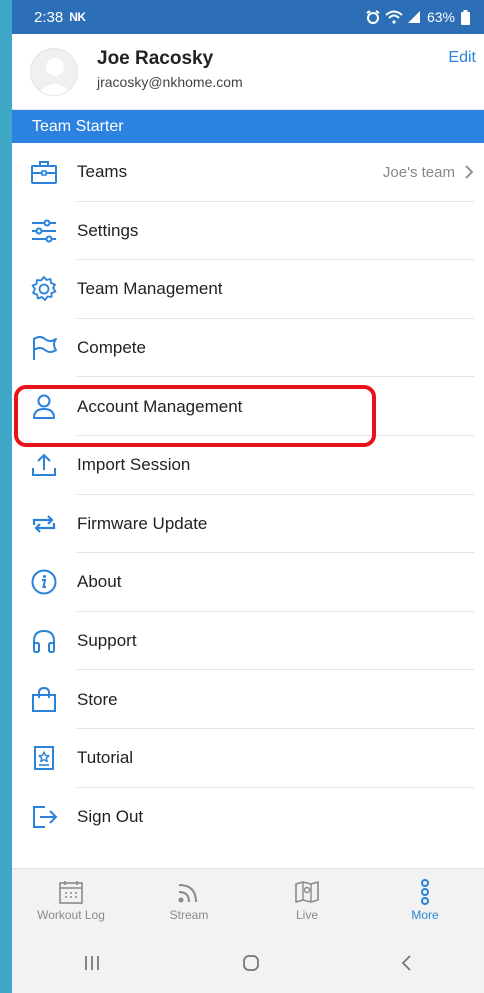 The width and height of the screenshot is (484, 993). What do you see at coordinates (189, 915) in the screenshot?
I see `tab-label: Stream` at bounding box center [189, 915].